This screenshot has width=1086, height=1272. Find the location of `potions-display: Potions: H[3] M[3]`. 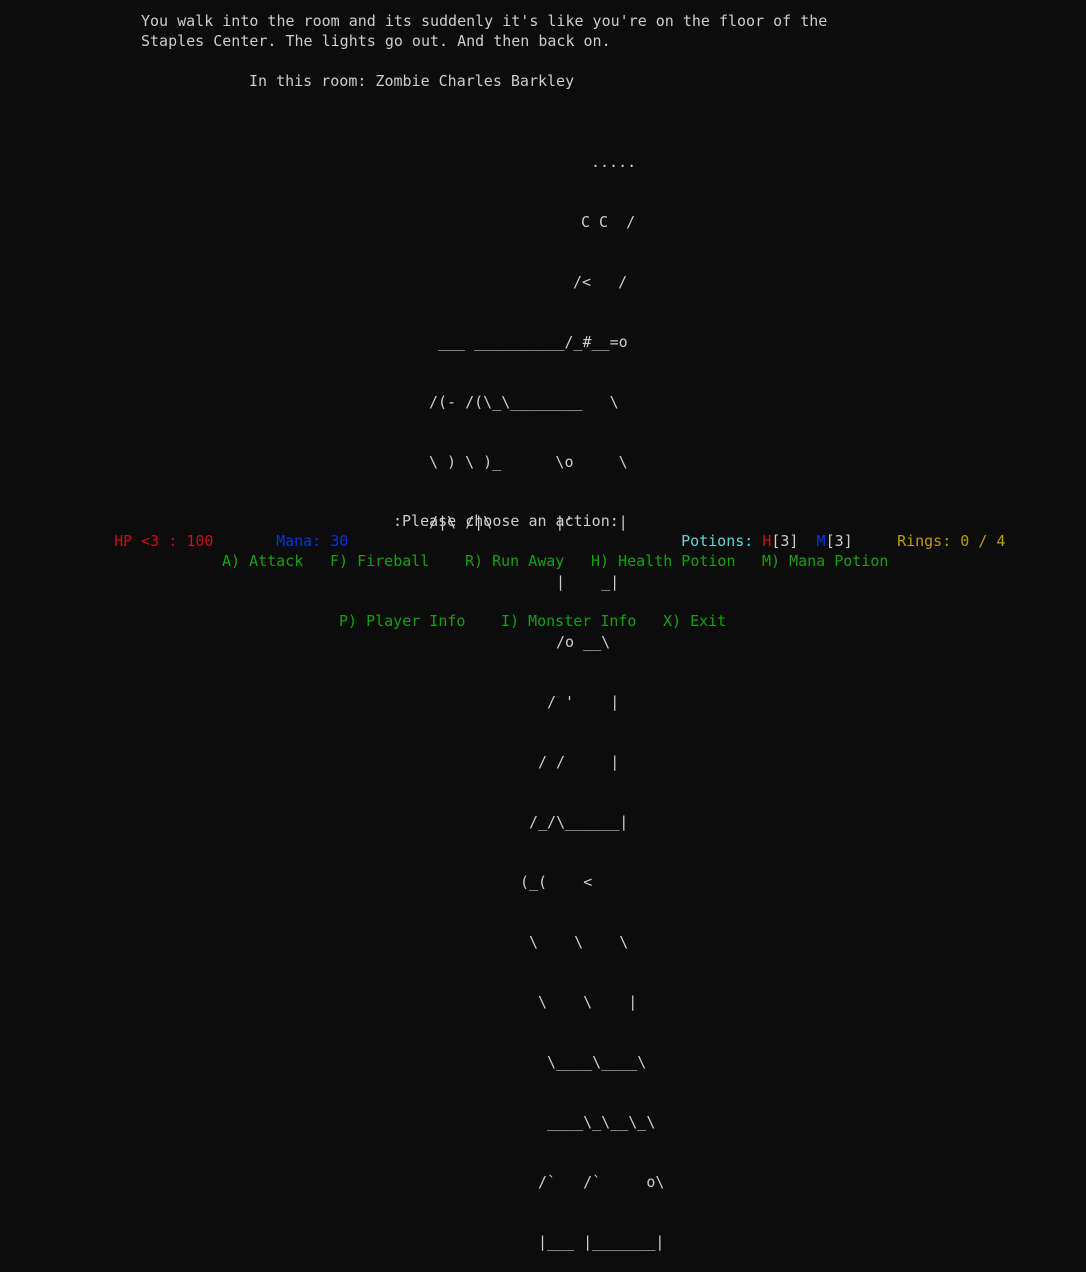

potions-display: Potions: H[3] M[3] is located at coordinates (758, 531).